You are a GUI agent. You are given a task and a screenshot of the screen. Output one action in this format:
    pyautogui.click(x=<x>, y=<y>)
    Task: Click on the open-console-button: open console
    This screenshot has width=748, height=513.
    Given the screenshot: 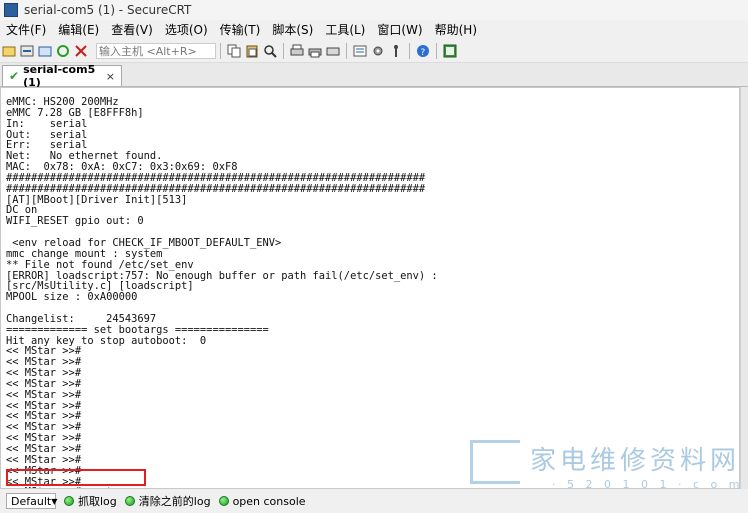 What is the action you would take?
    pyautogui.click(x=262, y=501)
    